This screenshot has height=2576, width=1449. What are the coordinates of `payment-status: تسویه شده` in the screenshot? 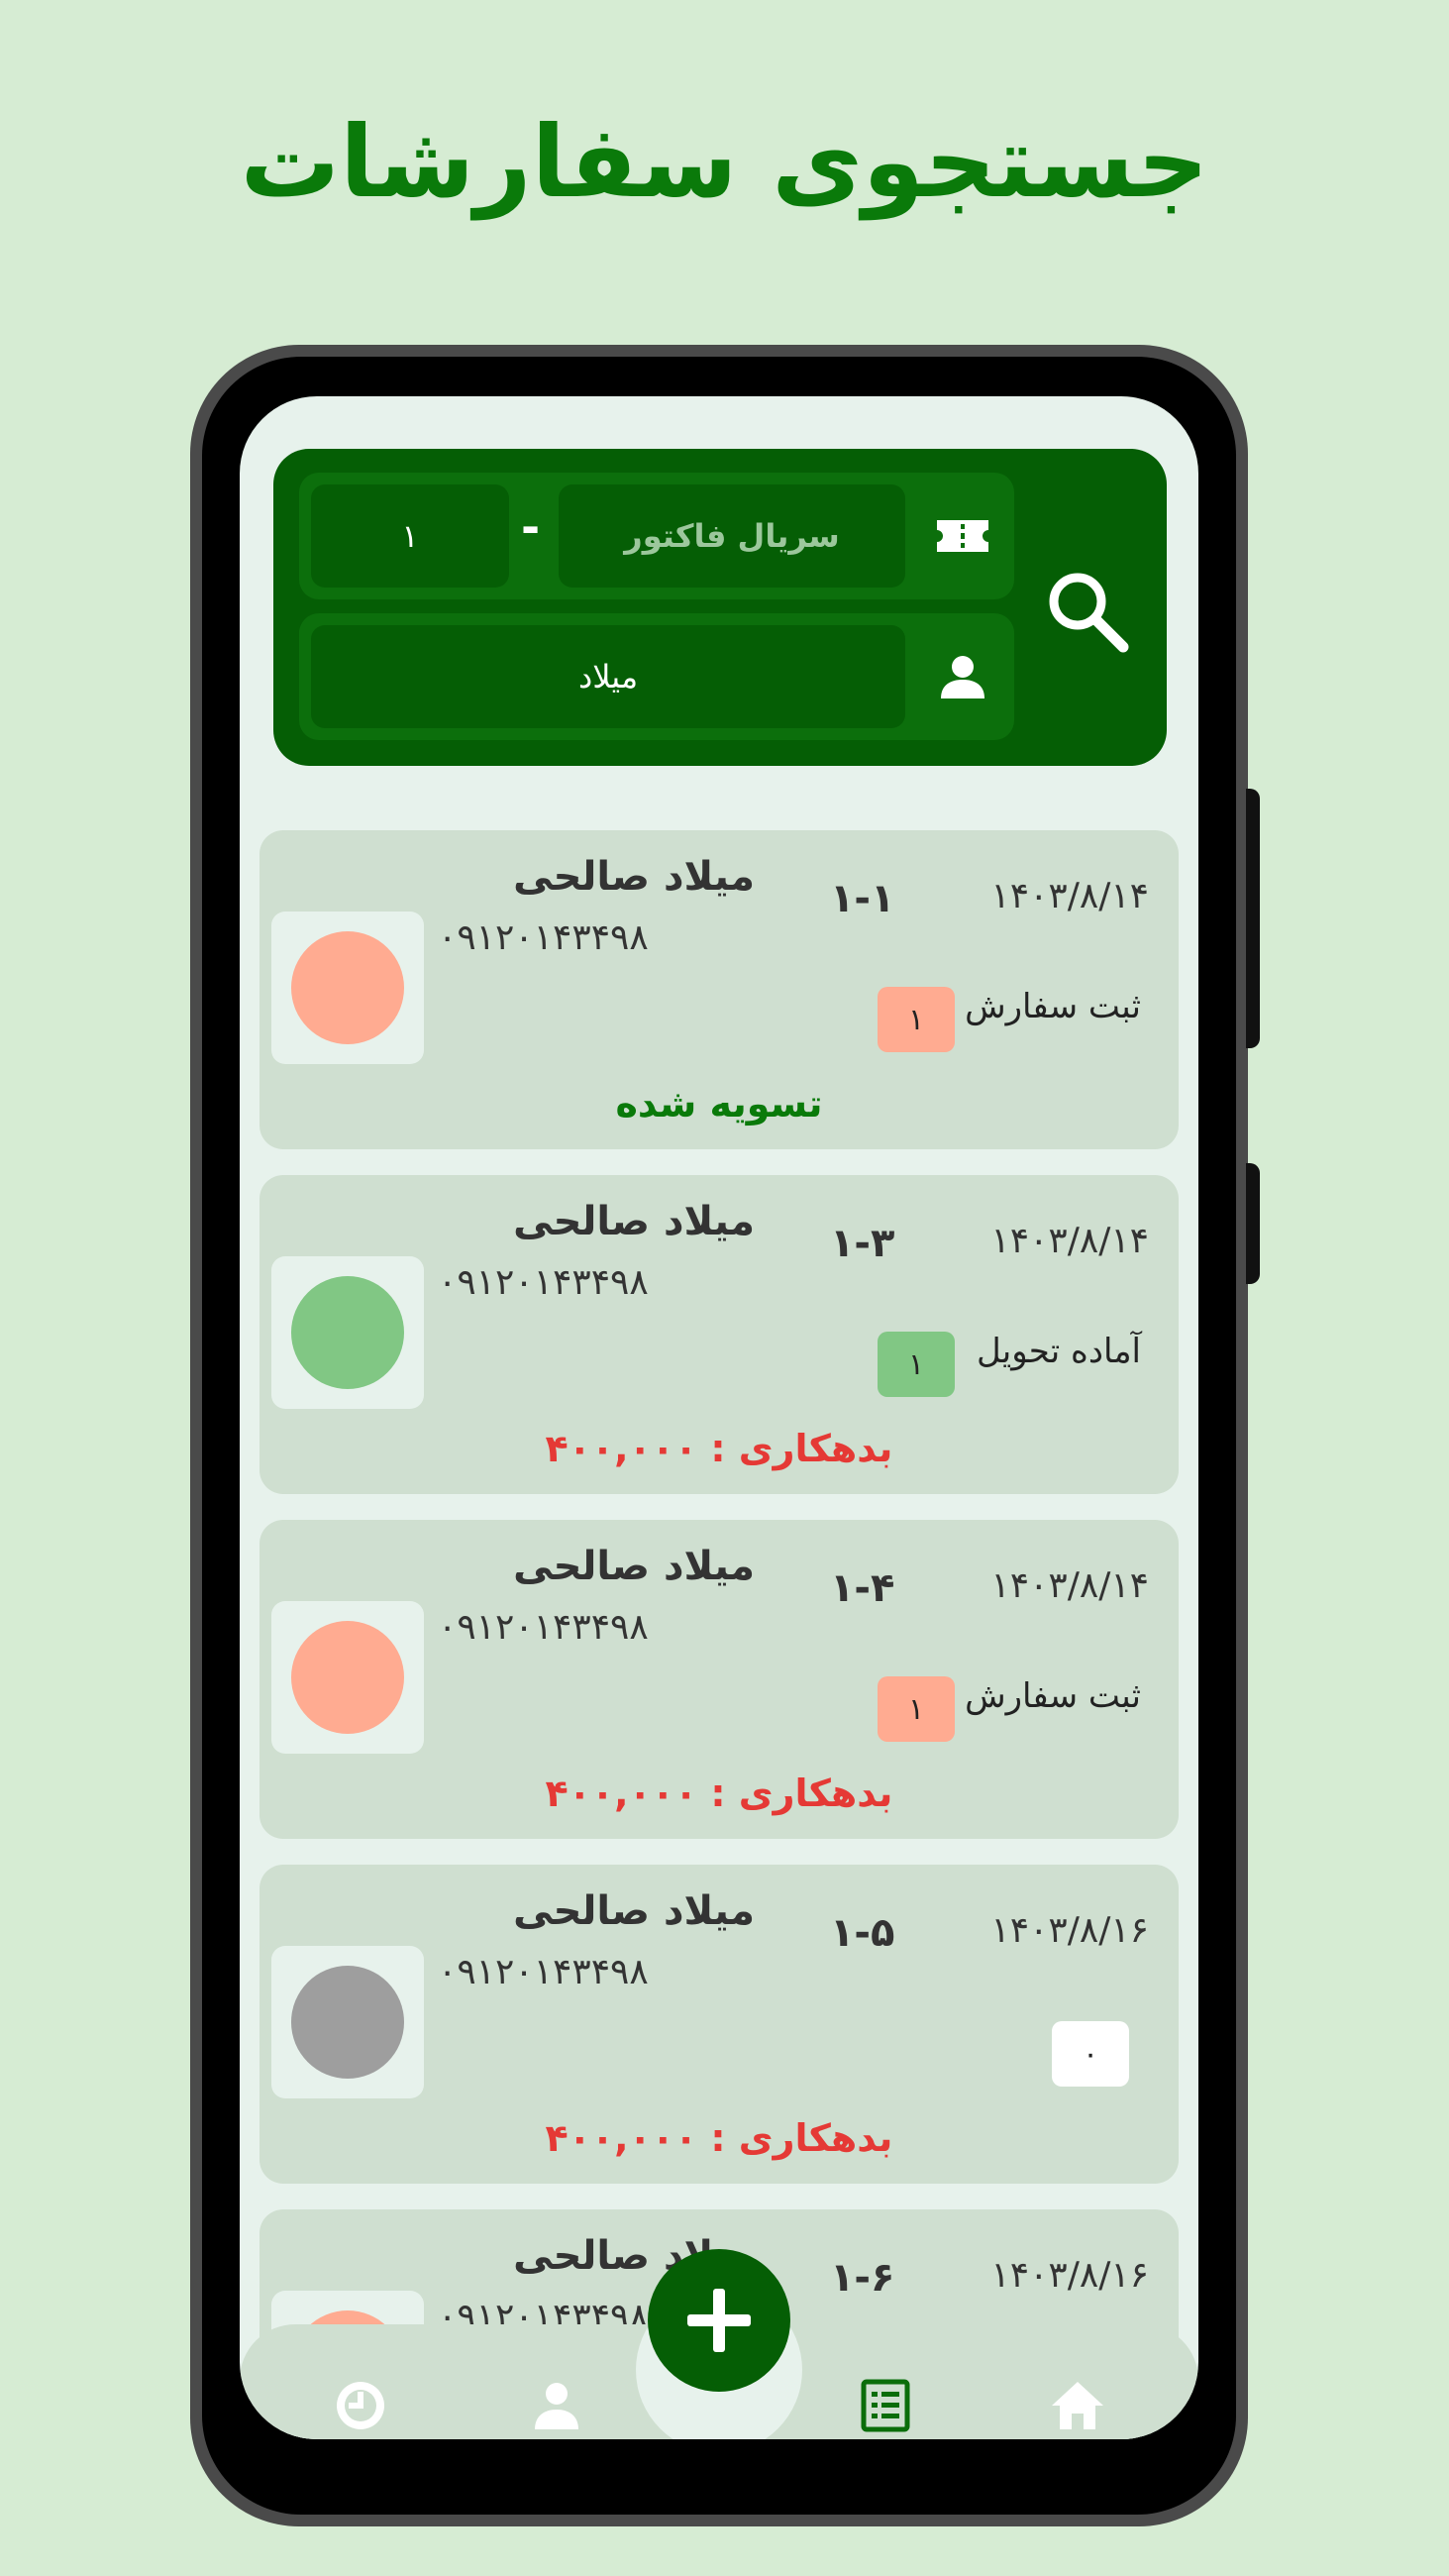 It's located at (719, 1104).